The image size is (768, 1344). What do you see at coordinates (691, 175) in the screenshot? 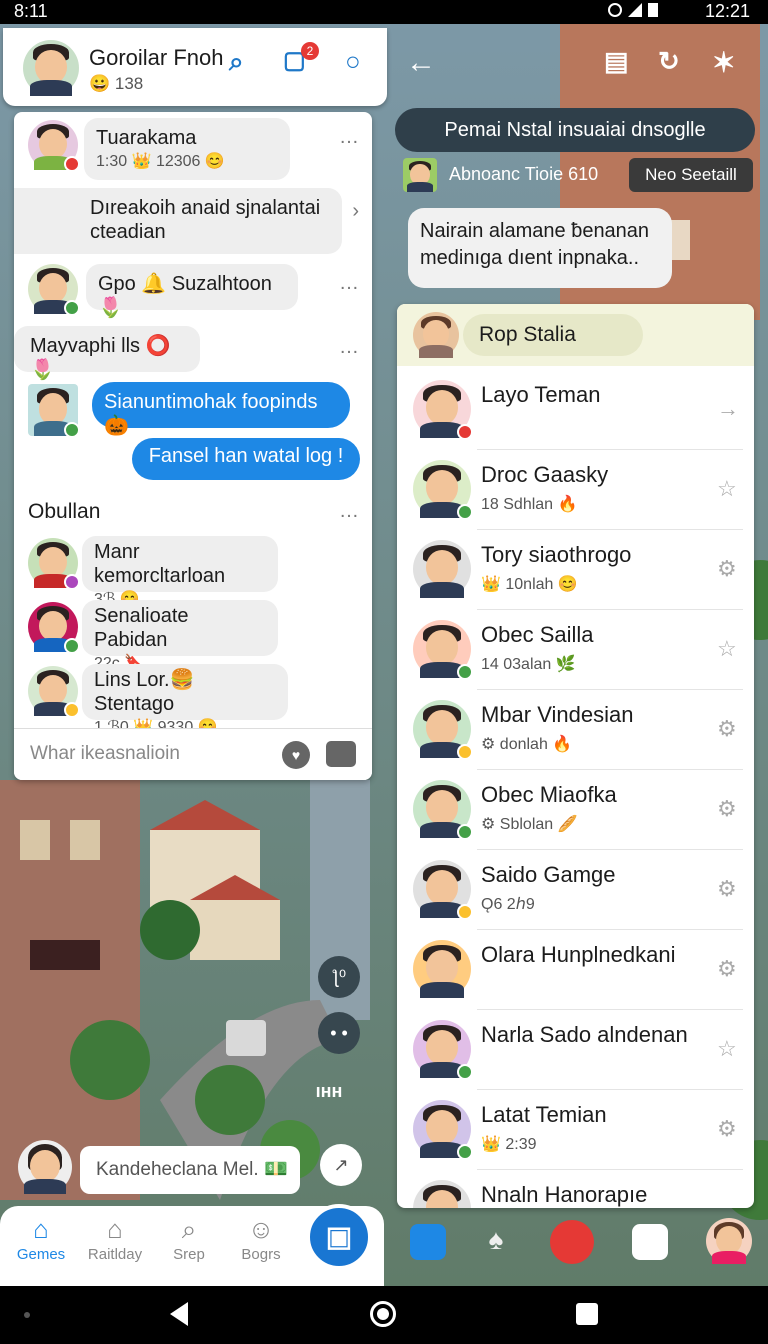
I see `subbar-tag-button: Neo Seetaill` at bounding box center [691, 175].